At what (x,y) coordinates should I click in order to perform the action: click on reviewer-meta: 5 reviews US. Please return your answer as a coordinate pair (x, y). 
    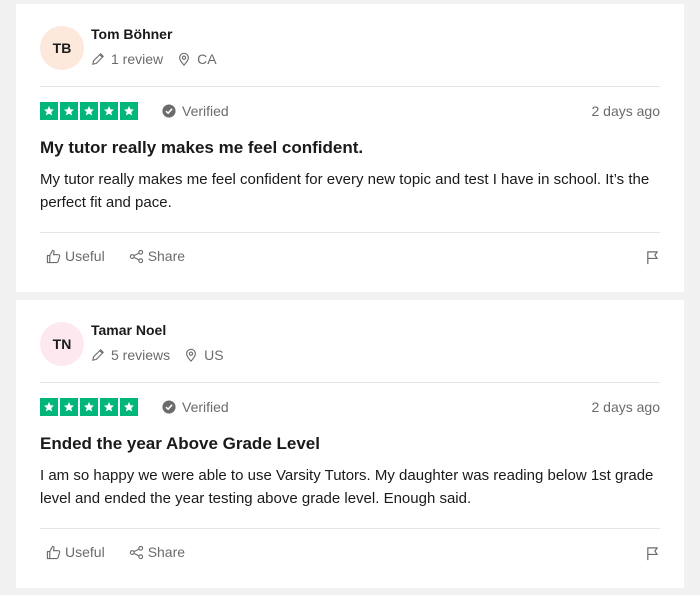
    Looking at the image, I should click on (157, 355).